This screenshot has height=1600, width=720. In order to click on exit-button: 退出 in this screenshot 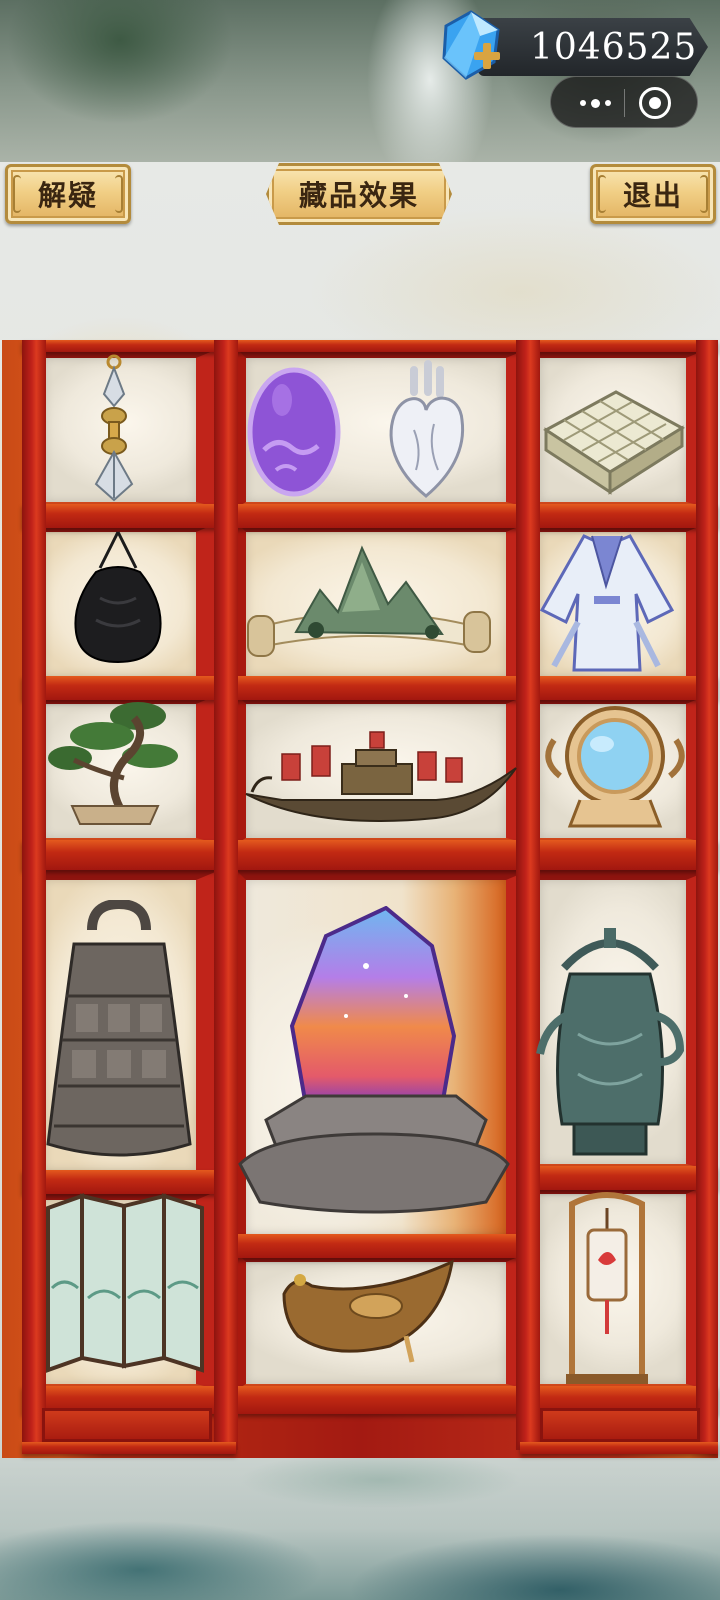, I will do `click(653, 194)`.